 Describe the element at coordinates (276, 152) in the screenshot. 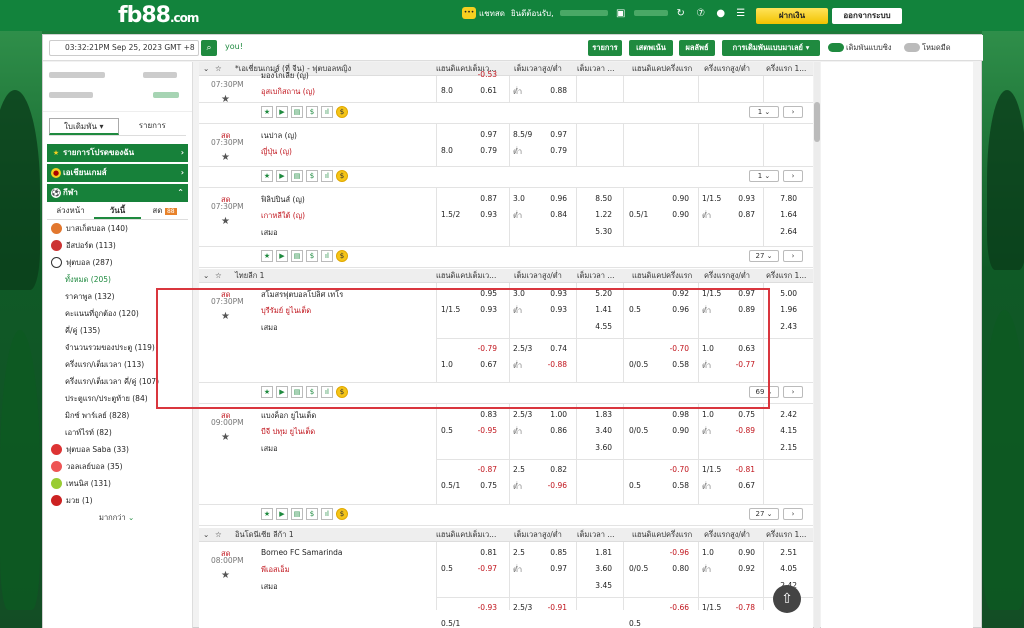

I see `away-team: ญี่ปุ่น (ญ)` at that location.